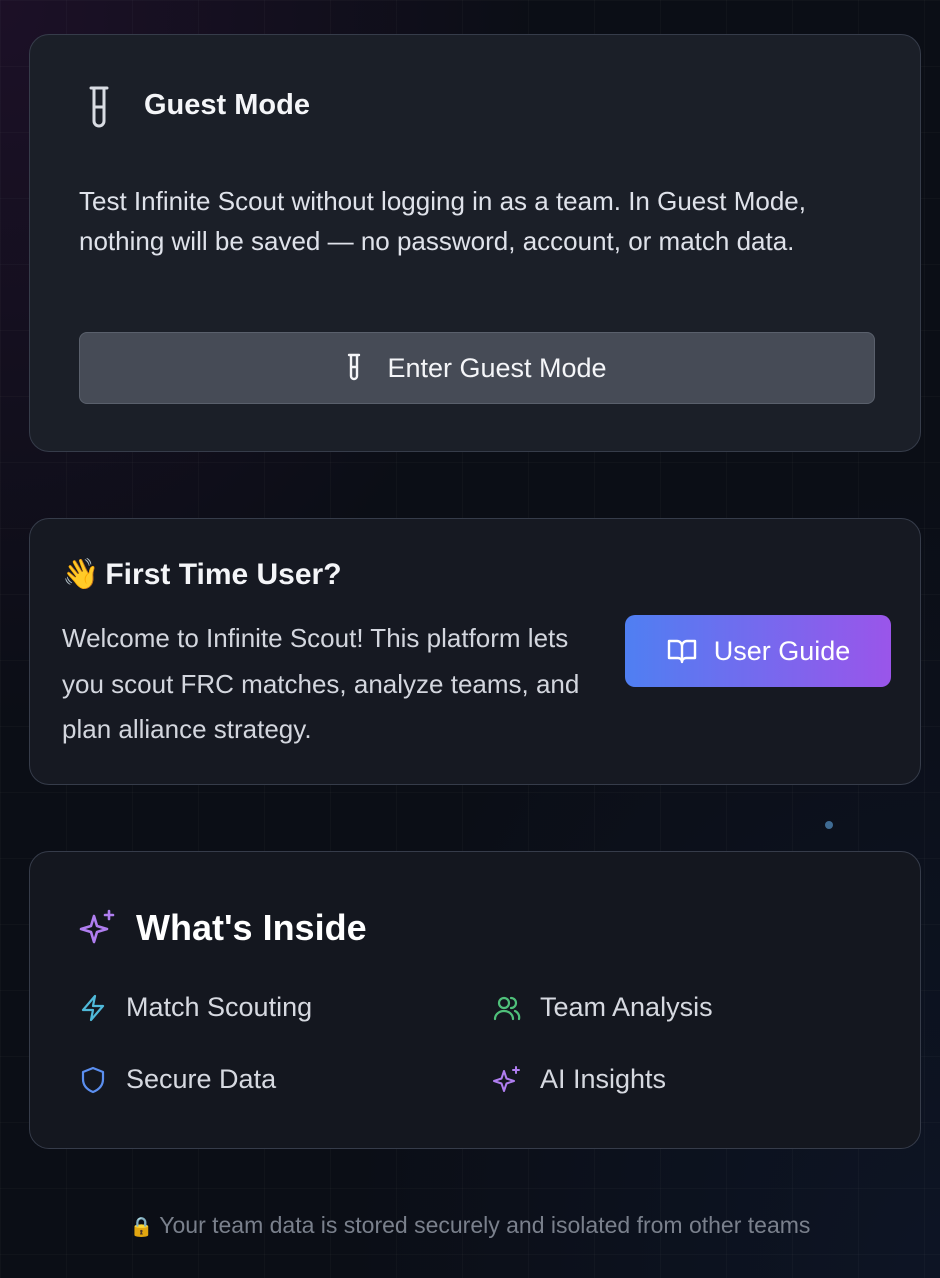 The height and width of the screenshot is (1278, 940). I want to click on feature-label: Team Analysis, so click(626, 1007).